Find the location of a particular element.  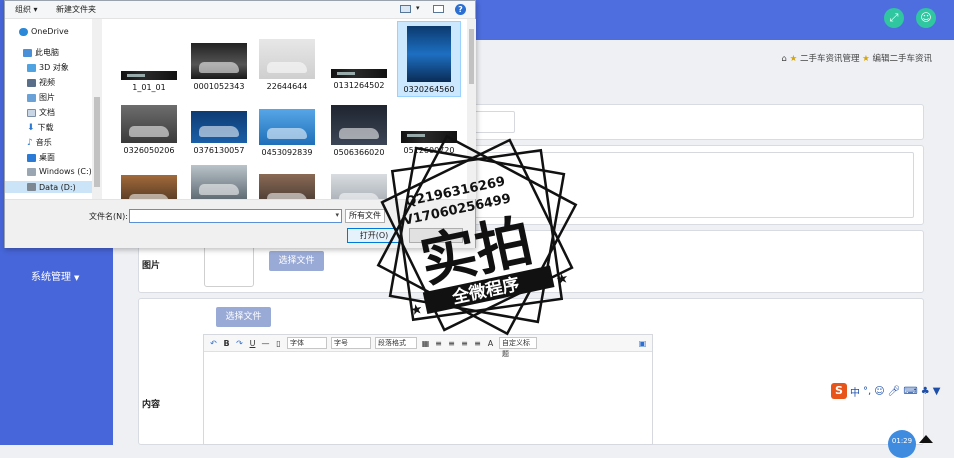

cancel-button is located at coordinates (436, 235).